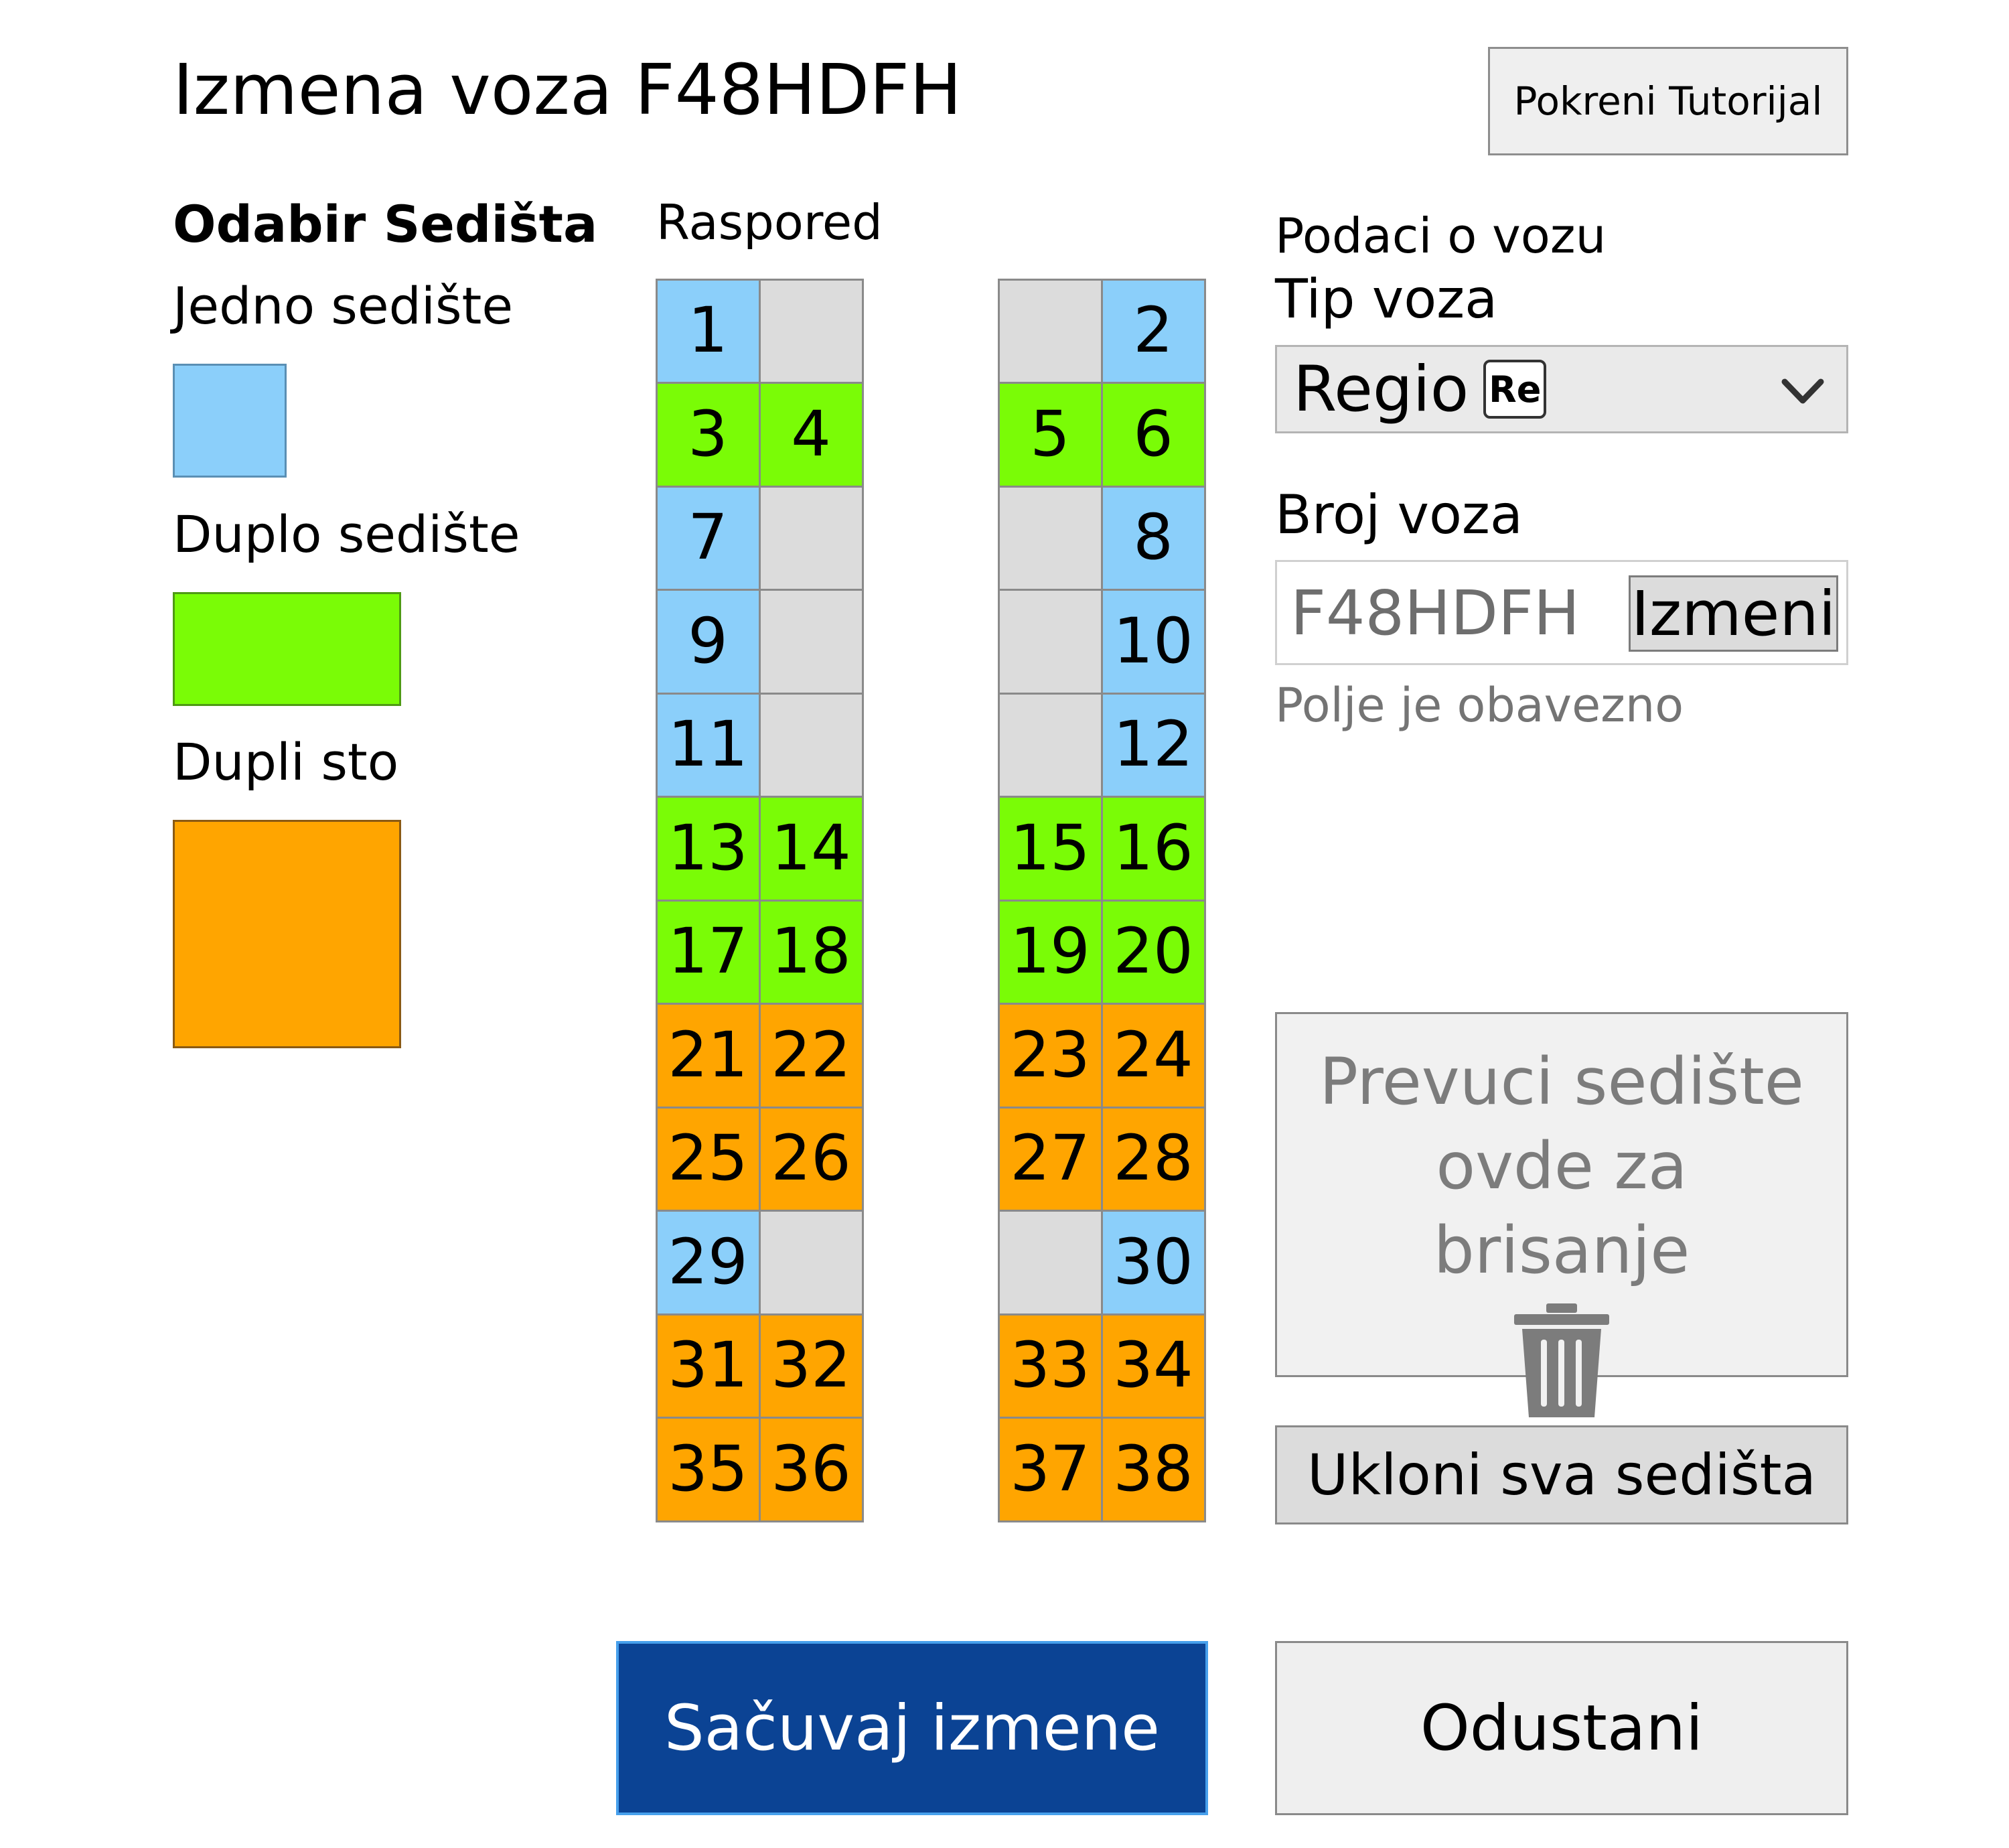 The image size is (2009, 1848). I want to click on seat-table: 33, so click(1050, 1366).